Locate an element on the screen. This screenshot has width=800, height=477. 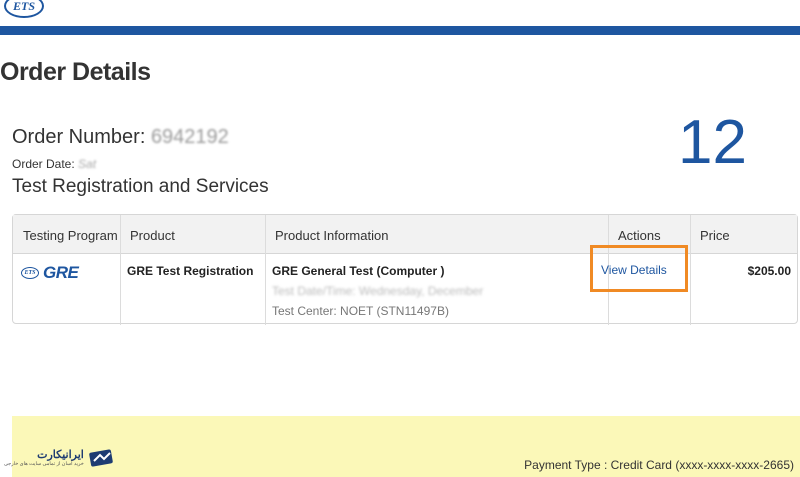
iranicard-logo-icon is located at coordinates (101, 458).